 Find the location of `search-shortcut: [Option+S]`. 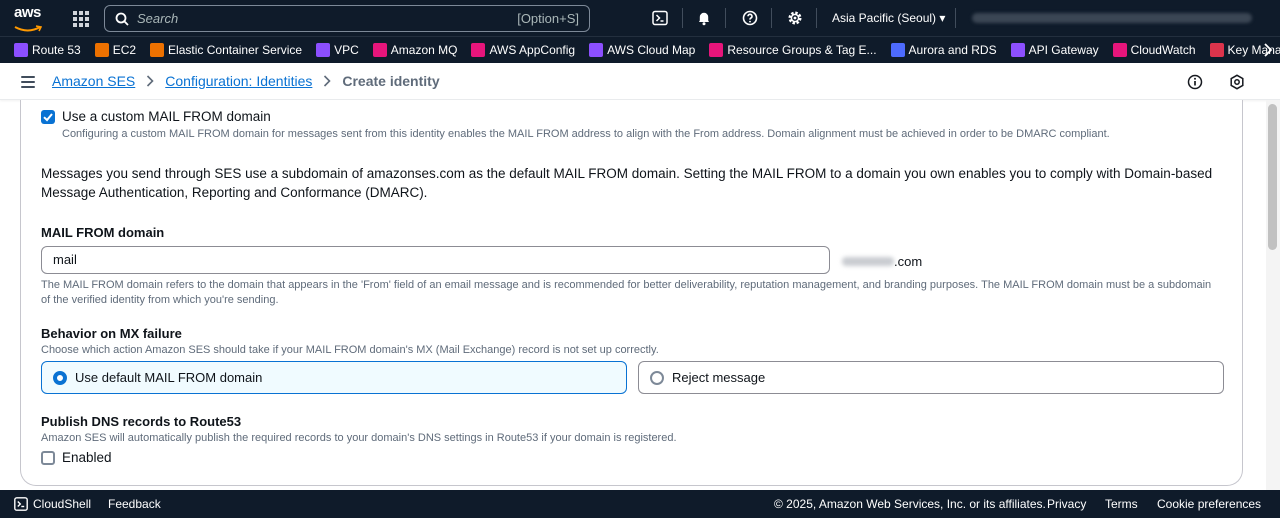

search-shortcut: [Option+S] is located at coordinates (548, 18).